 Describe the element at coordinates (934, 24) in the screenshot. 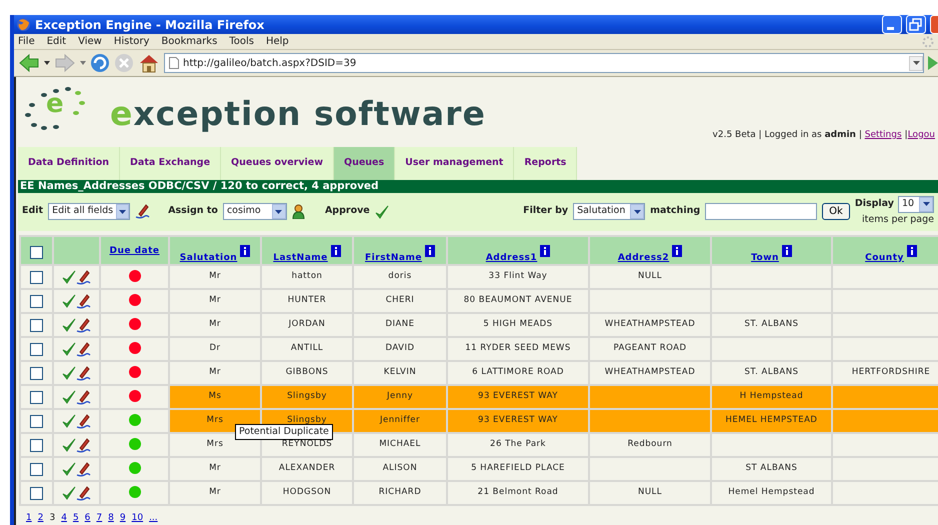

I see `close-icon` at that location.